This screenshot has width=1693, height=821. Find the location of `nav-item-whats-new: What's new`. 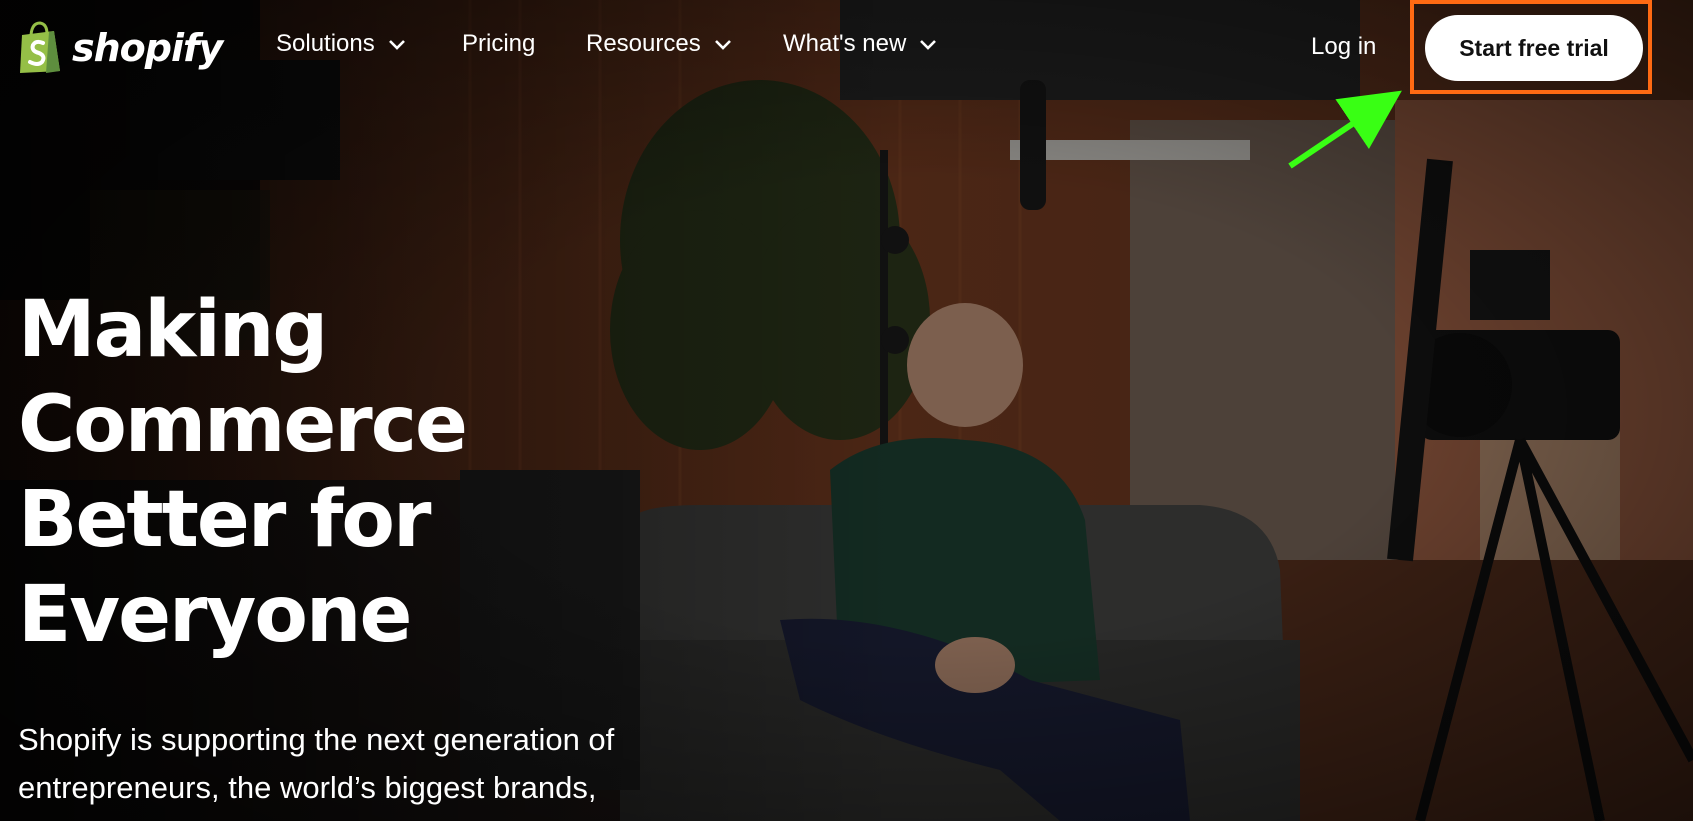

nav-item-whats-new: What's new is located at coordinates (860, 44).